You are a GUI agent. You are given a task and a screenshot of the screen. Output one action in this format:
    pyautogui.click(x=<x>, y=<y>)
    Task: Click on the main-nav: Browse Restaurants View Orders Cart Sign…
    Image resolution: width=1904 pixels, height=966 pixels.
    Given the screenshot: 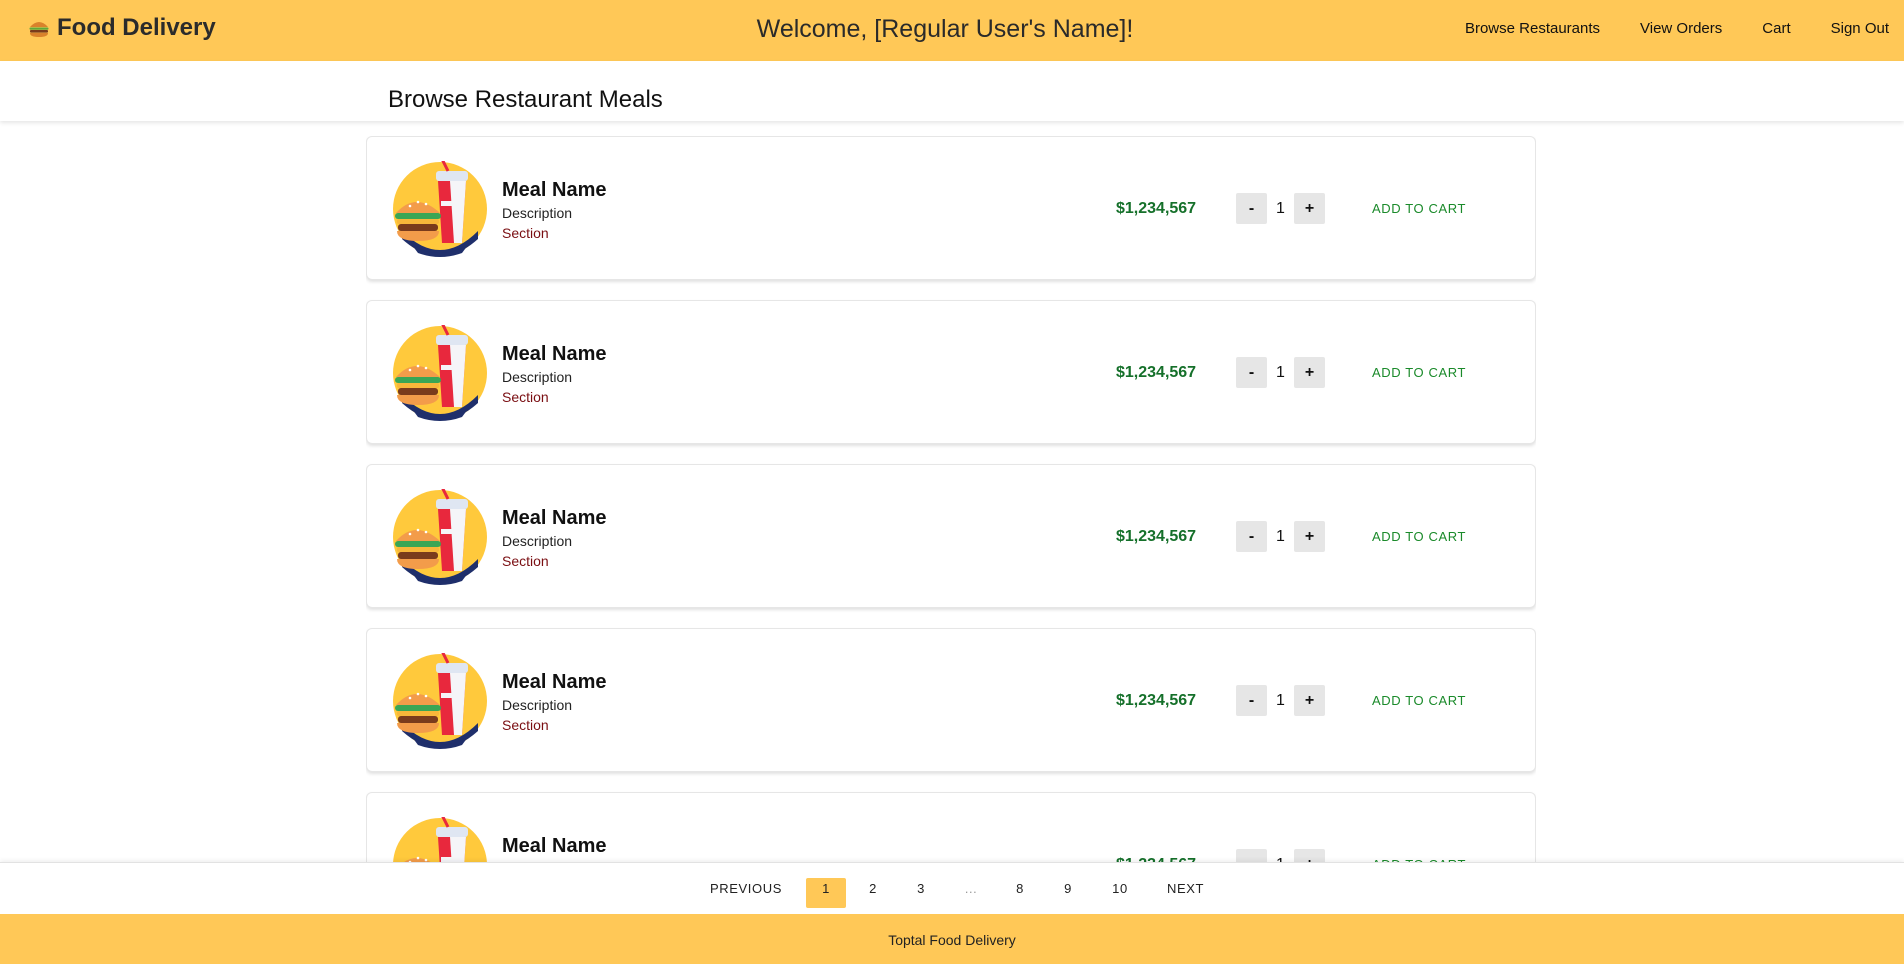 What is the action you would take?
    pyautogui.click(x=1657, y=28)
    